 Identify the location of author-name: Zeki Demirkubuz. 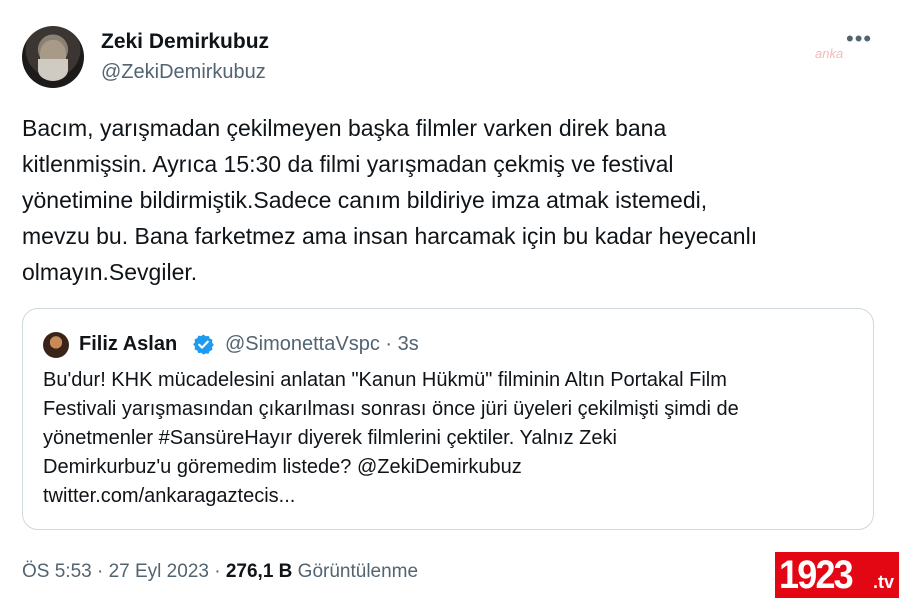
(185, 42).